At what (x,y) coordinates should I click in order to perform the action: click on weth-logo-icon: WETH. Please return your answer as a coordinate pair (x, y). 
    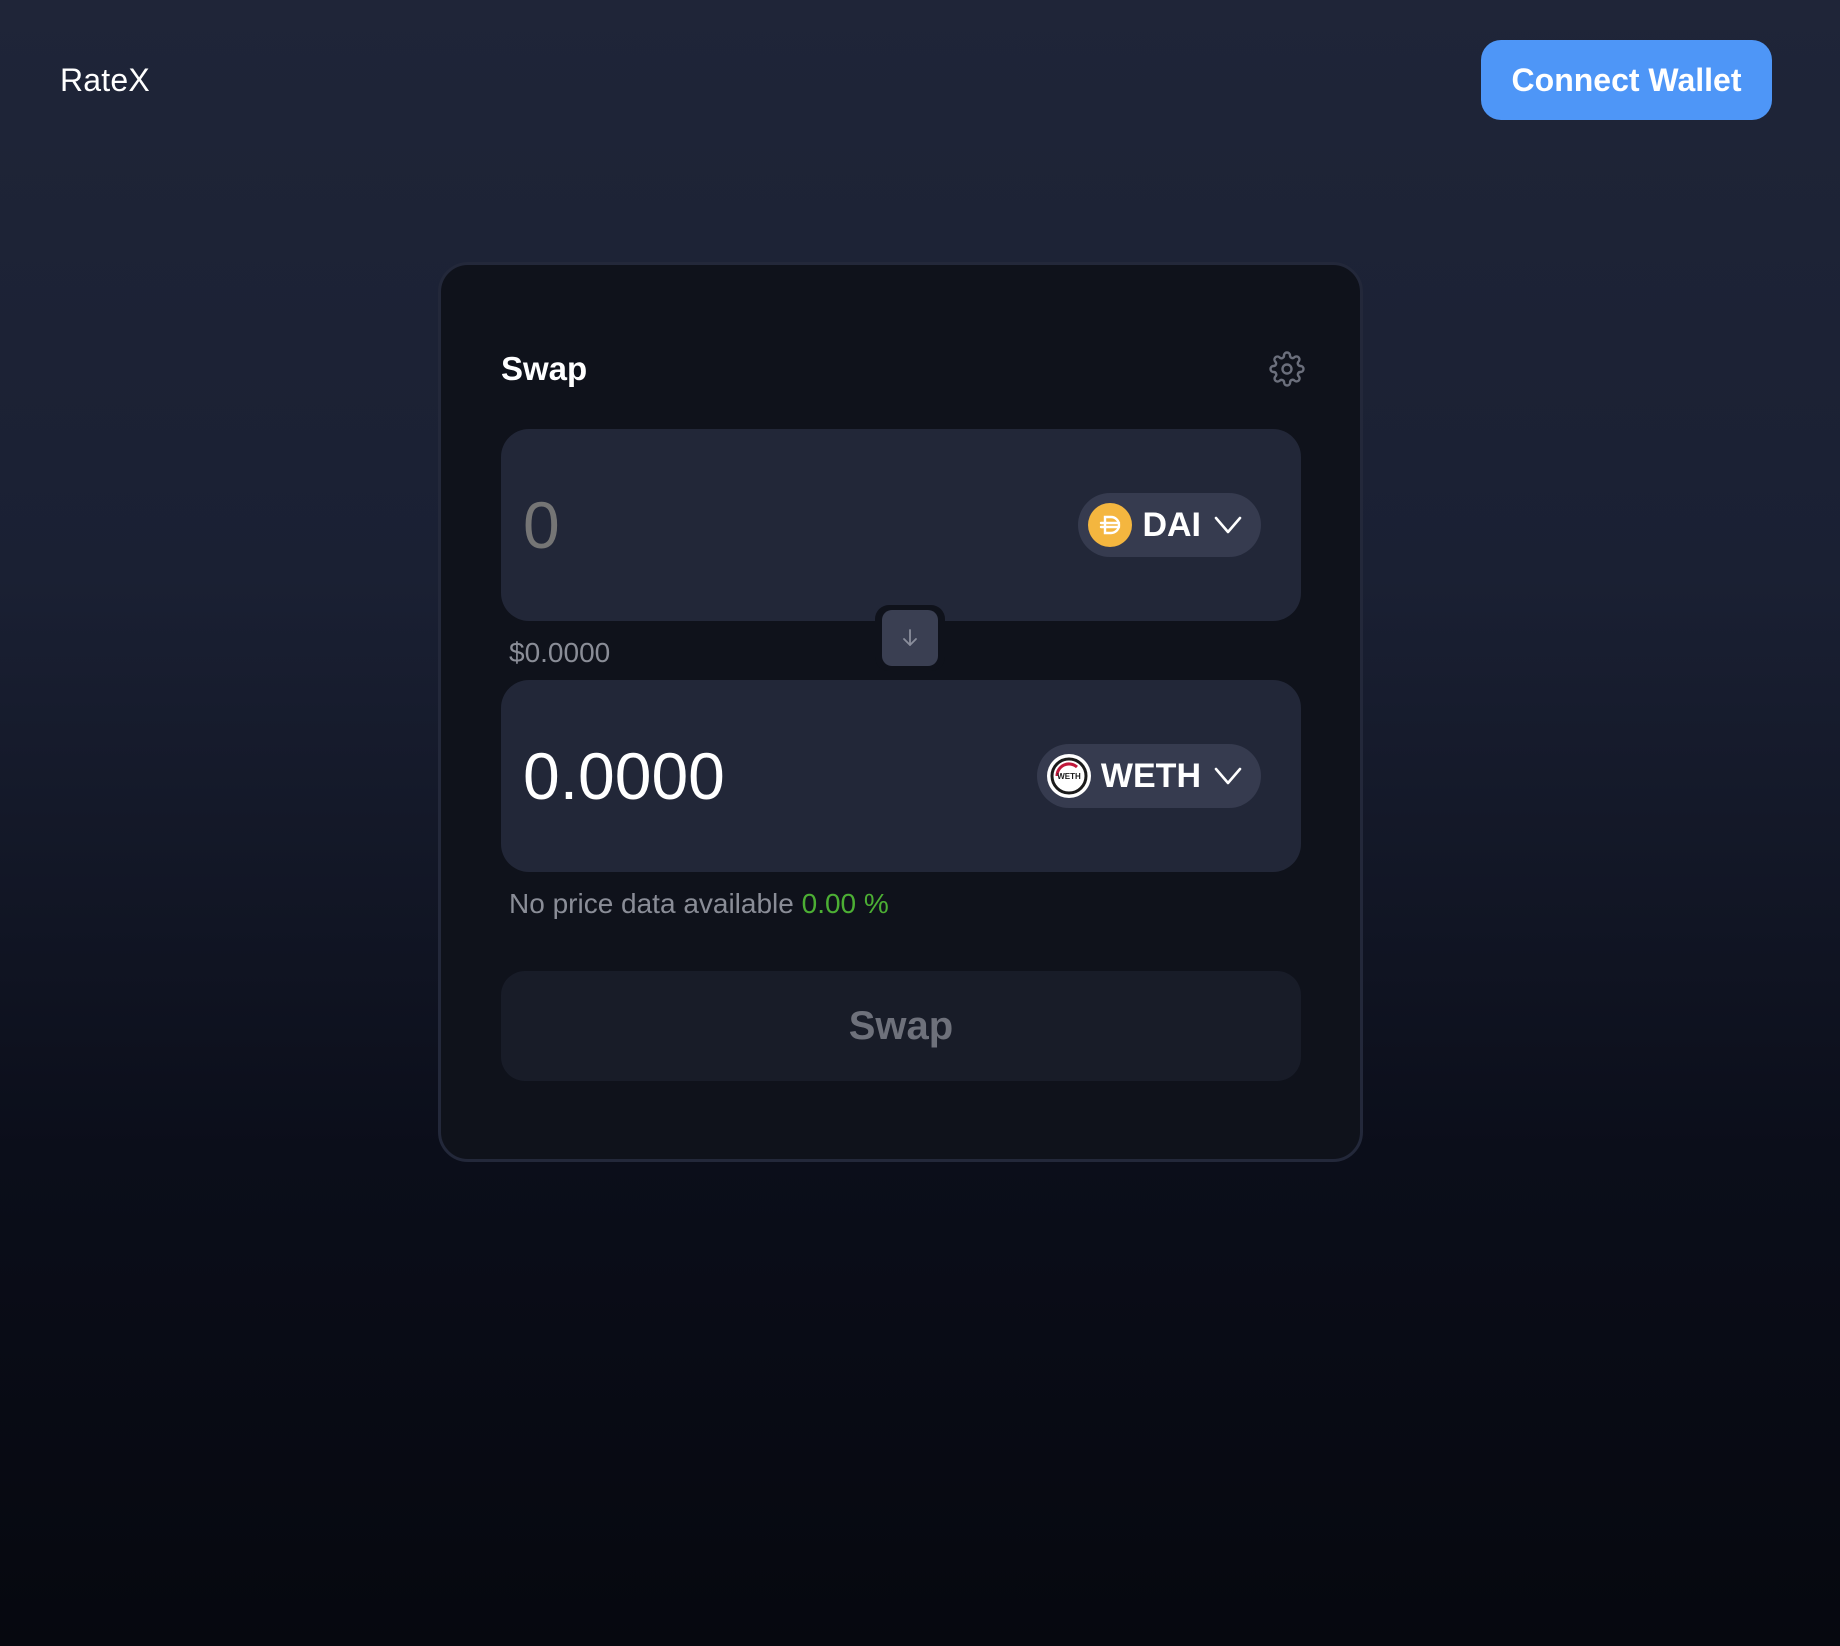
    Looking at the image, I should click on (1068, 776).